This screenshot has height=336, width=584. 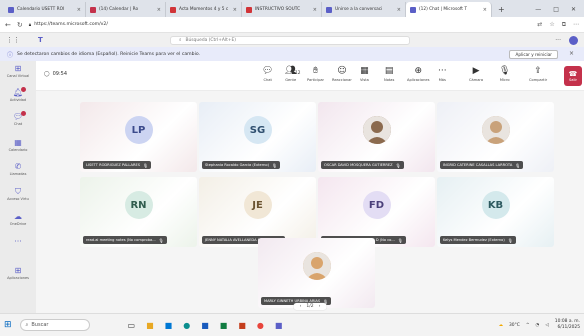 I want to click on chrome-icon: ●, so click(x=260, y=325).